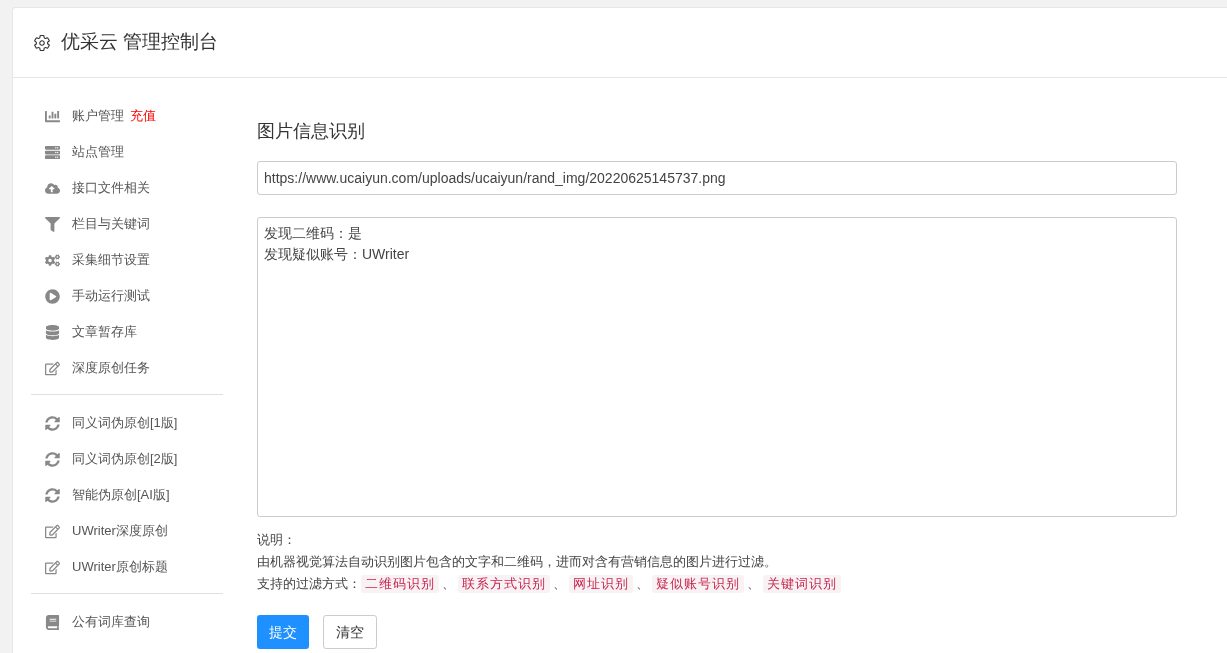  I want to click on sidebar-item: 智能伪原创[AI版], so click(127, 495).